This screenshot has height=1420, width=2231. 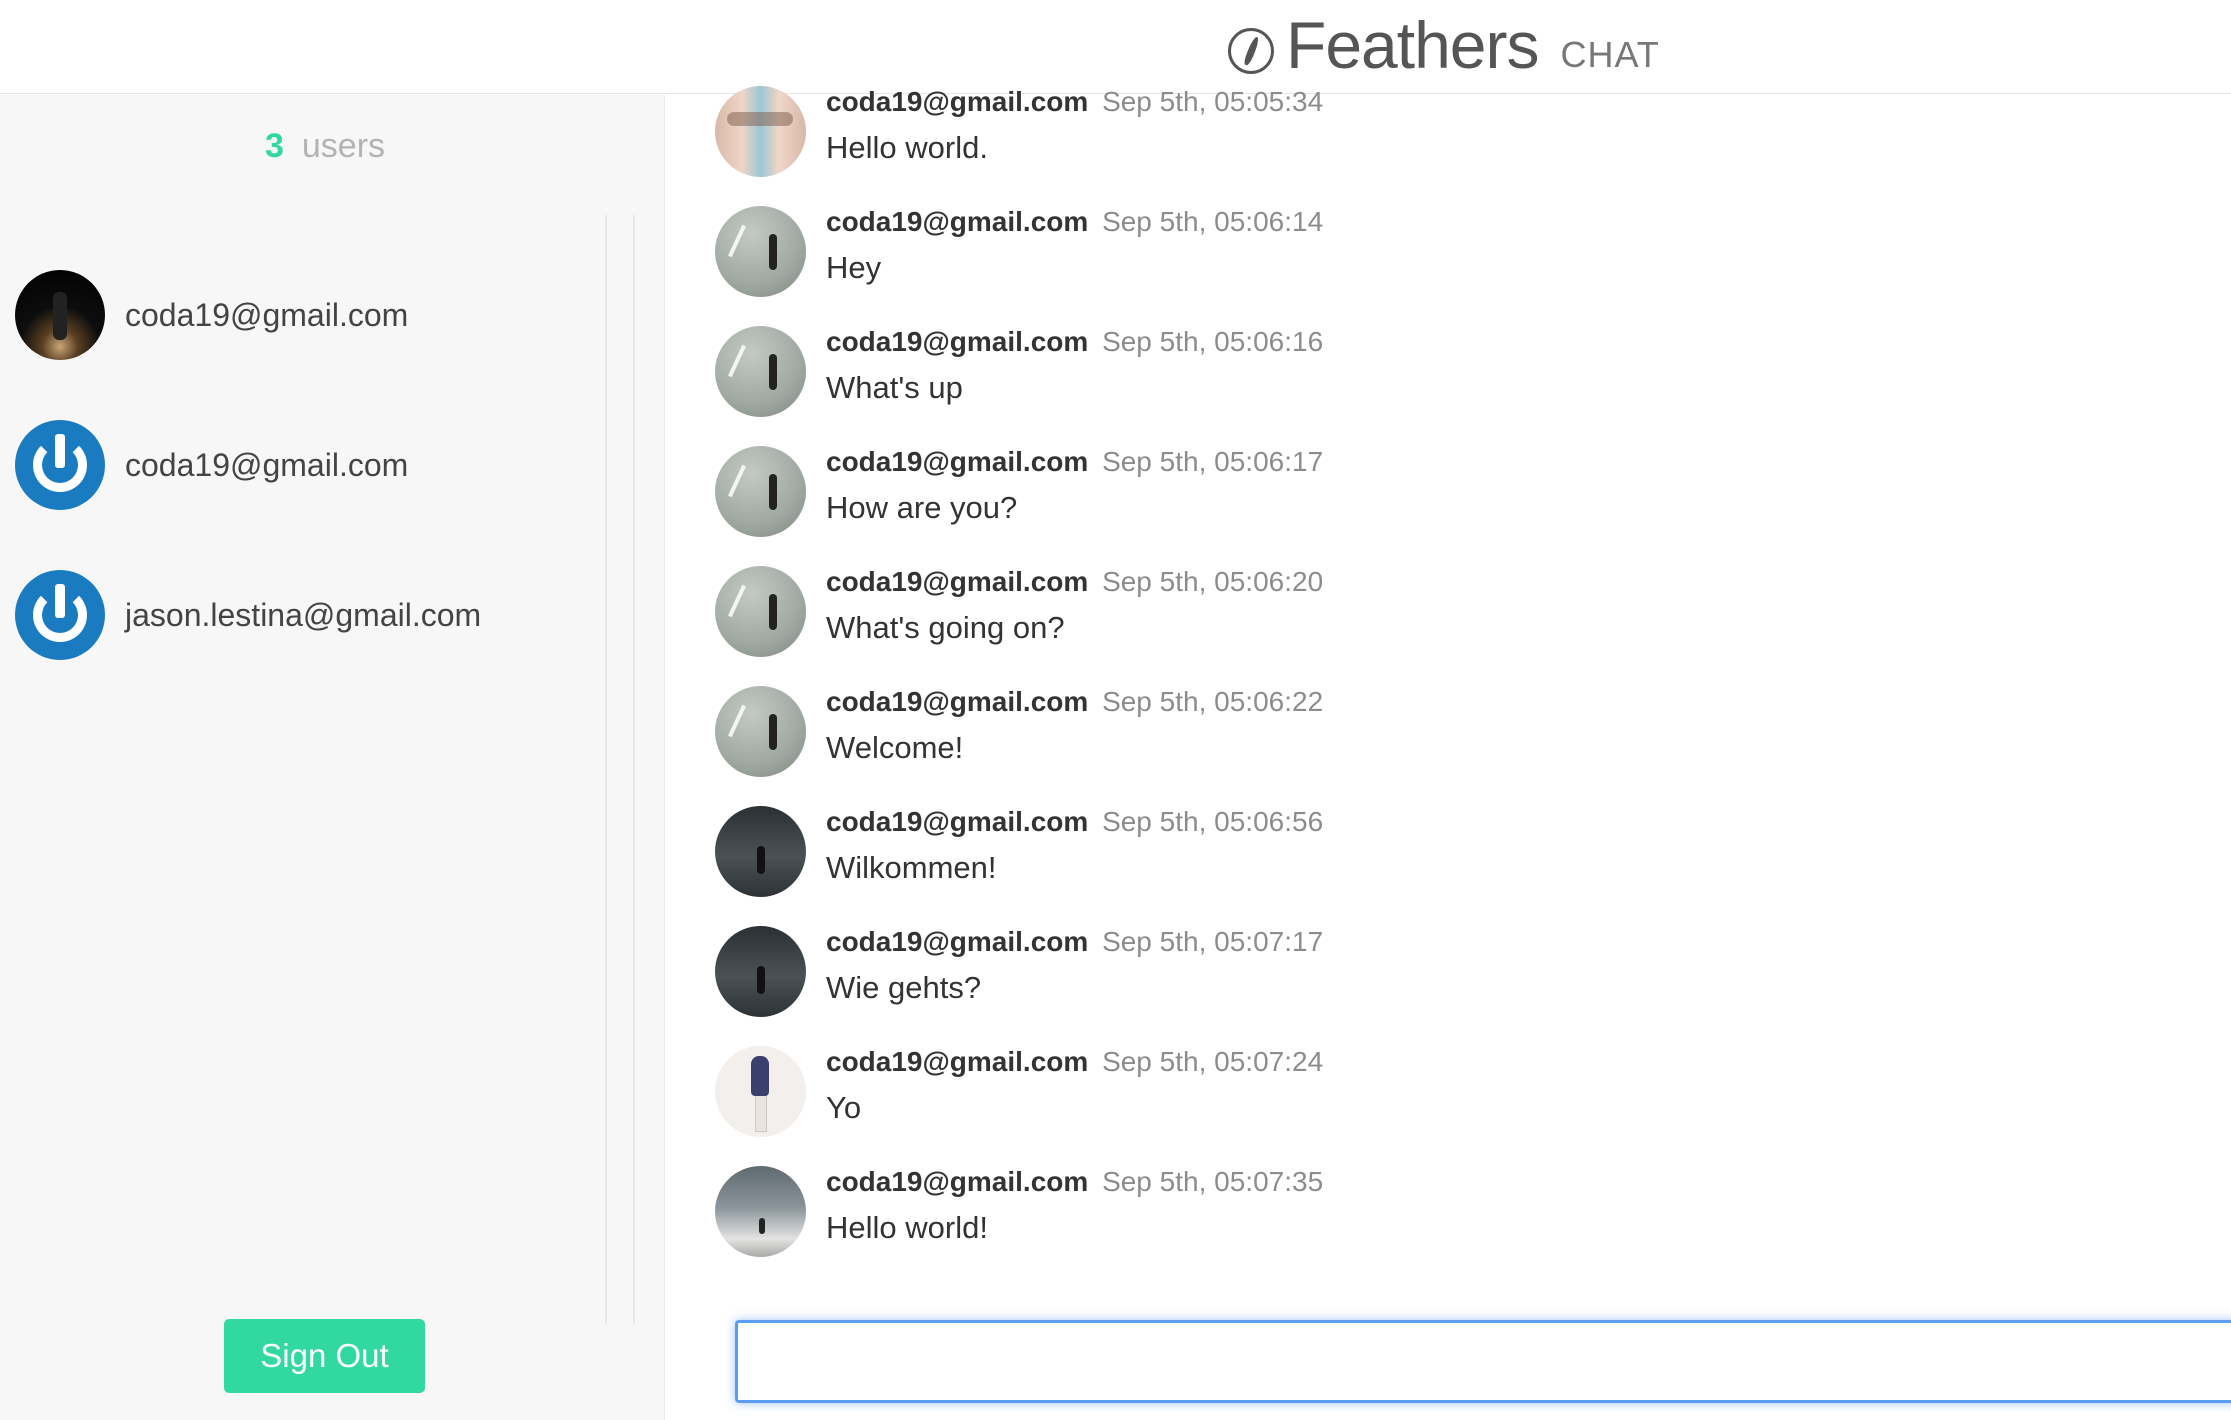 I want to click on message-timestamp: Sep 5th, 05:06:22, so click(x=1213, y=701).